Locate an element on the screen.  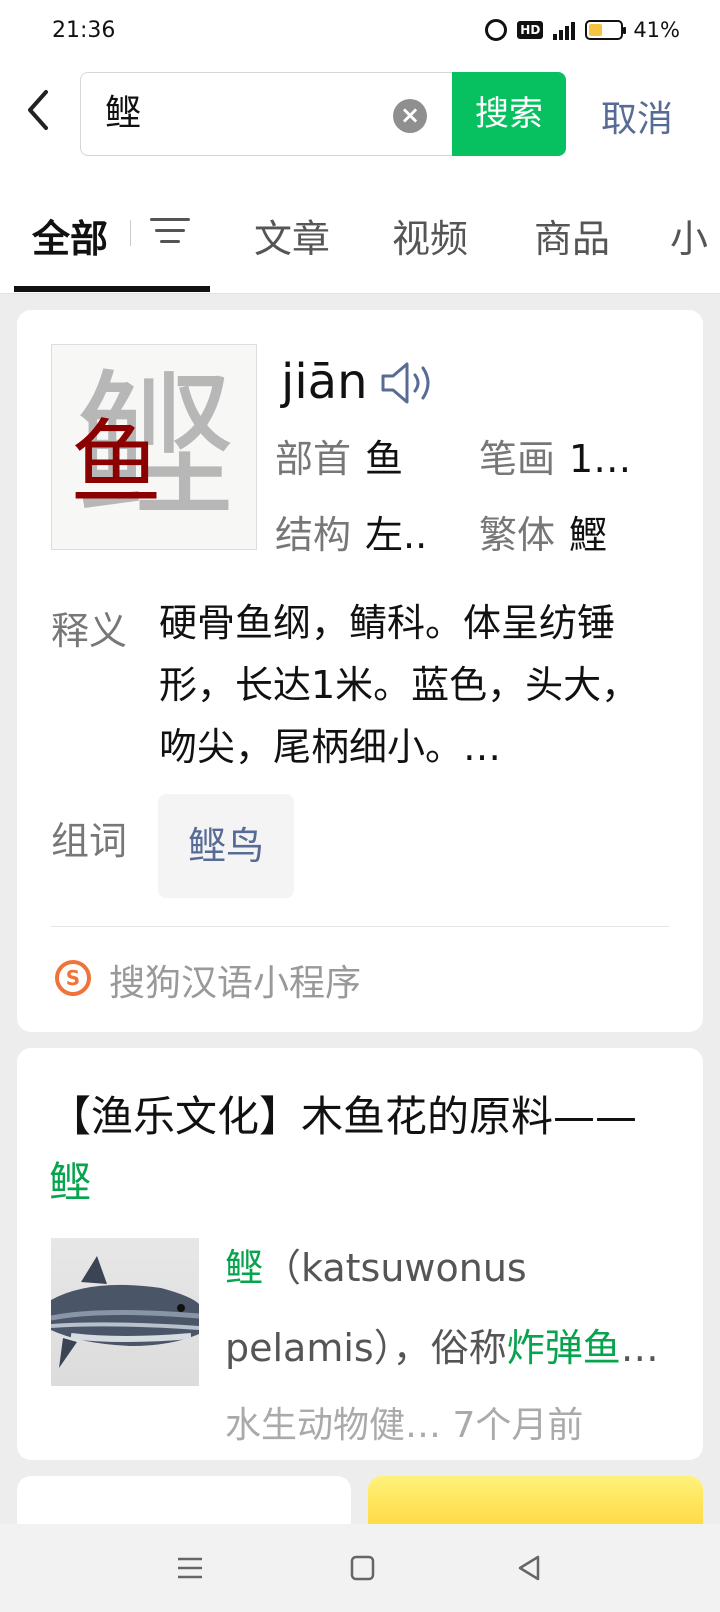
speaker-icon is located at coordinates (410, 383).